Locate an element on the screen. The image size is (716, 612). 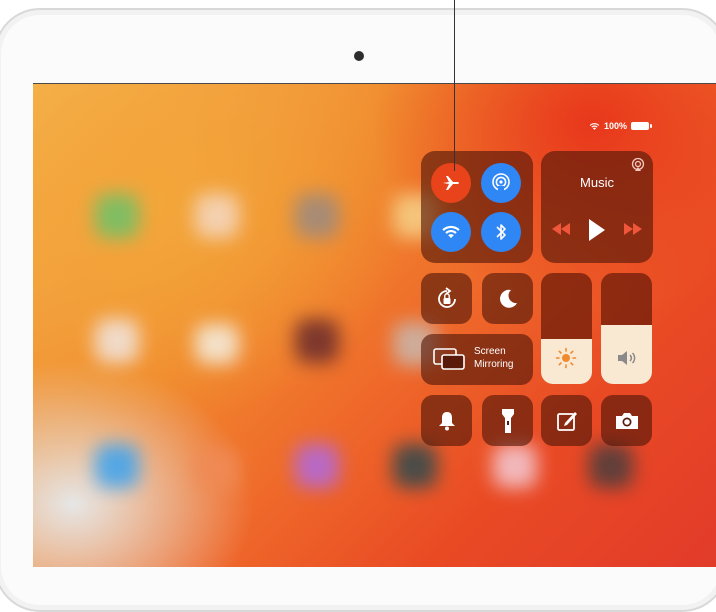
notes-button is located at coordinates (566, 420).